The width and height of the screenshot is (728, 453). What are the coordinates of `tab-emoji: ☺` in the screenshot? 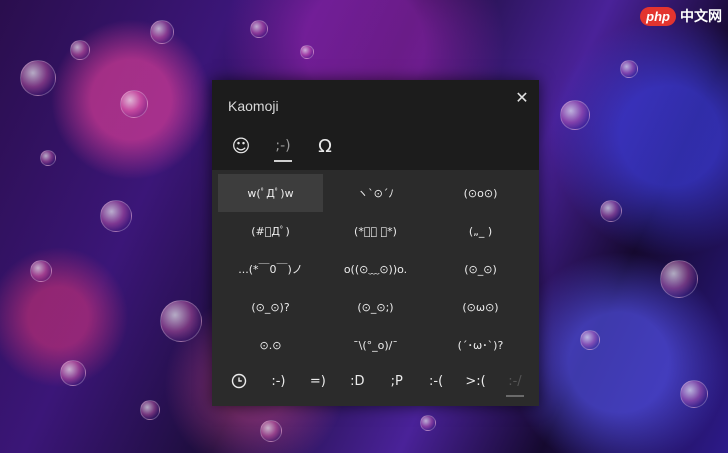 It's located at (241, 146).